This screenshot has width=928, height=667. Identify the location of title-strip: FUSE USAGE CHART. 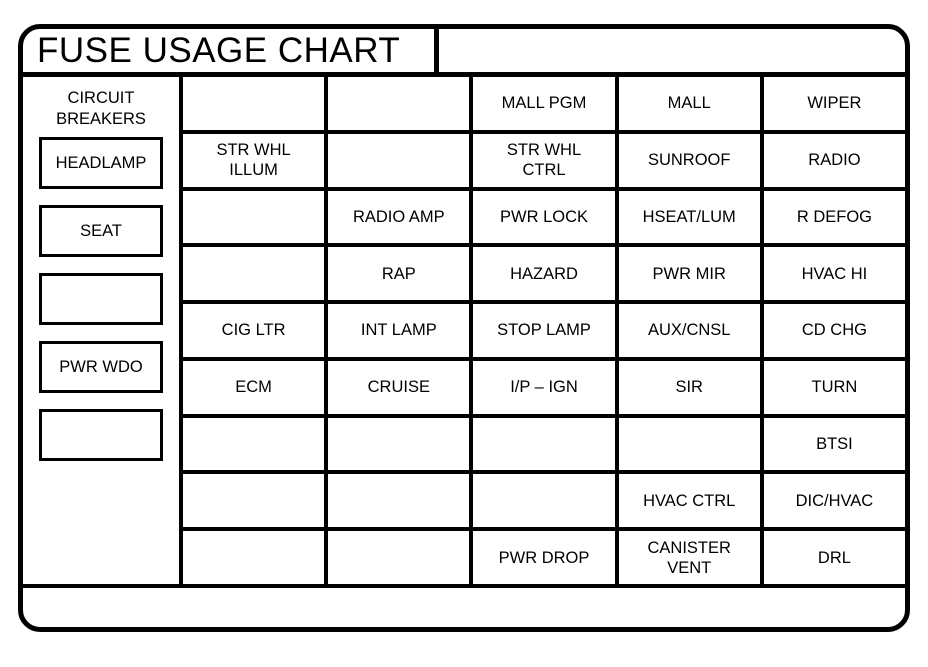
(464, 53).